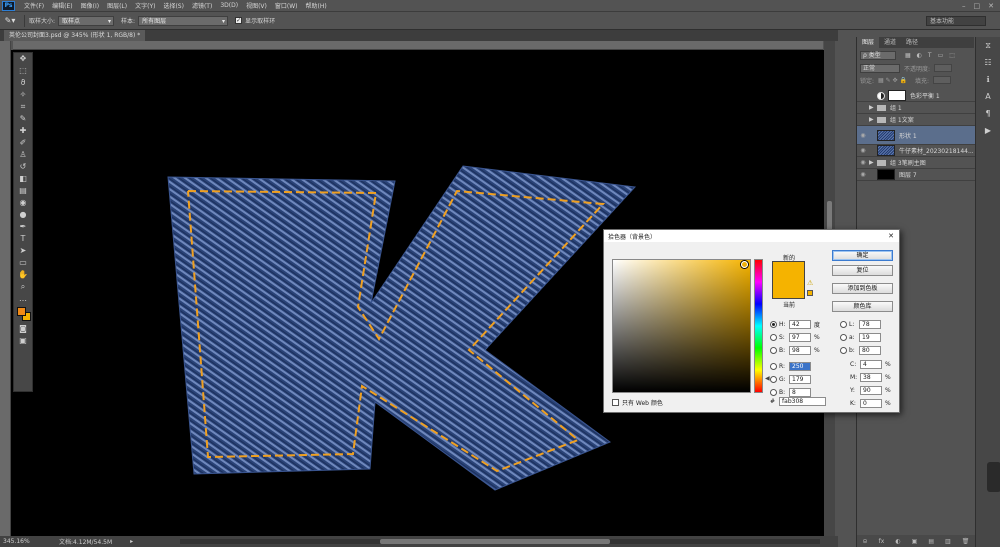 Image resolution: width=1000 pixels, height=547 pixels. What do you see at coordinates (956, 20) in the screenshot?
I see `workspace-switcher: 基本功能` at bounding box center [956, 20].